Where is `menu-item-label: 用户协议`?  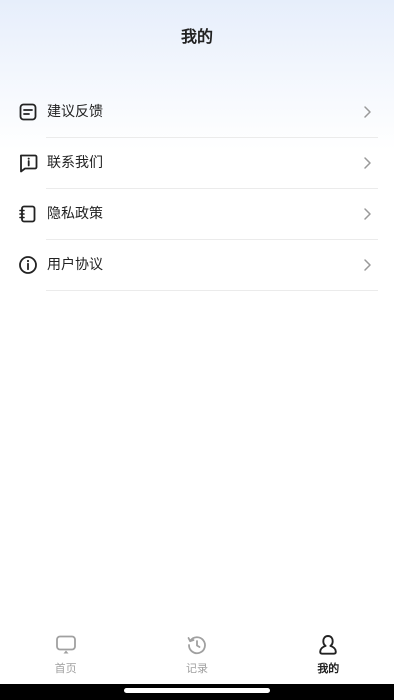
menu-item-label: 用户协议 is located at coordinates (75, 265).